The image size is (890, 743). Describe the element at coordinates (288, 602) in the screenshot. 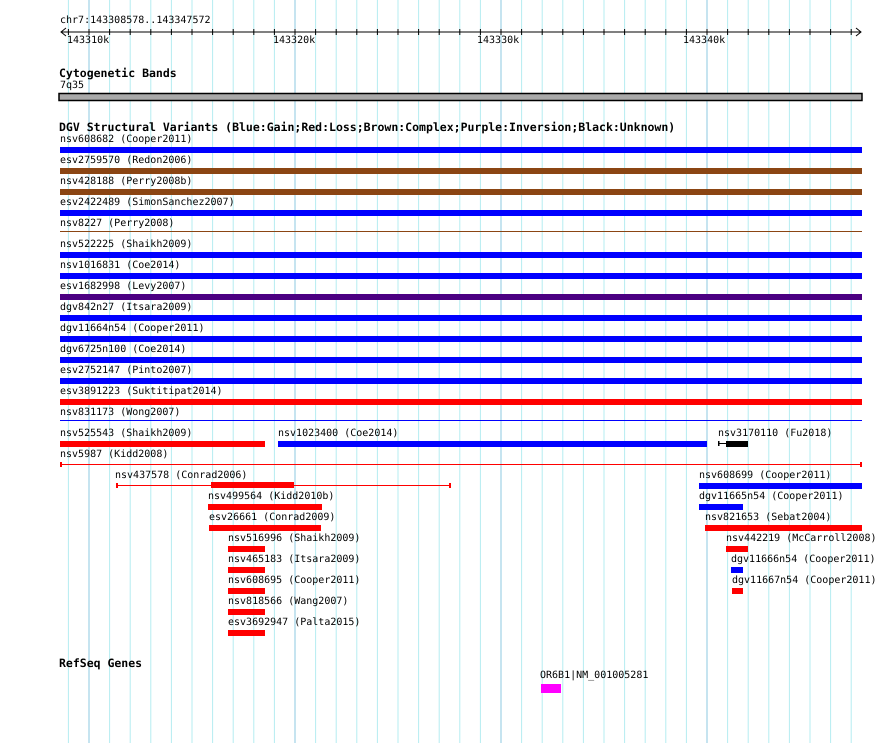

I see `variant-label: nsv818566 (Wang2007)` at that location.